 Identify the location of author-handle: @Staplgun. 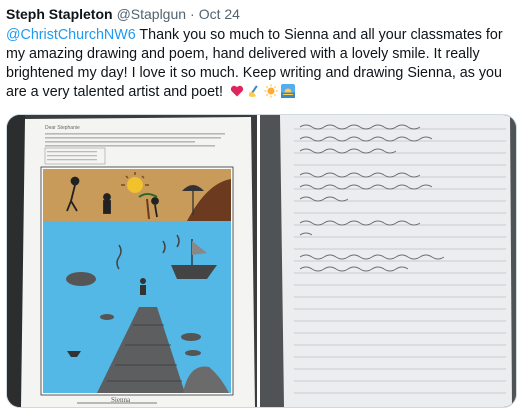
(151, 14).